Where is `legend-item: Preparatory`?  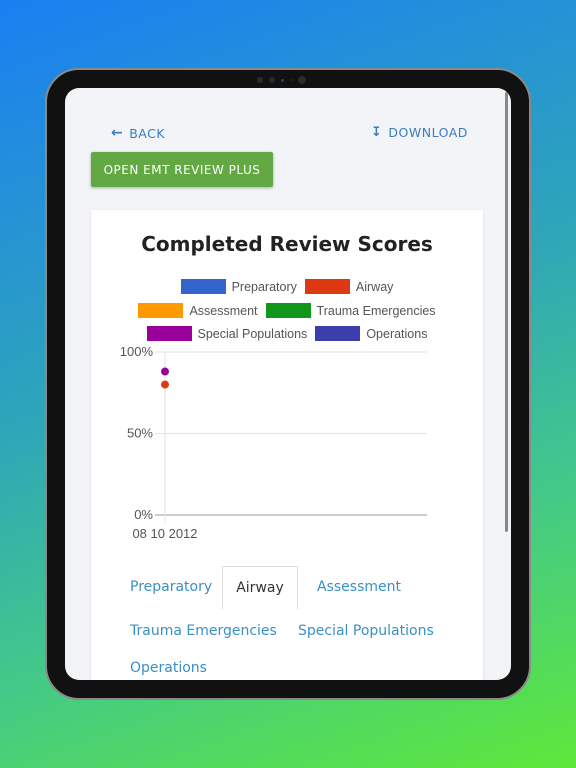
legend-item: Preparatory is located at coordinates (238, 286).